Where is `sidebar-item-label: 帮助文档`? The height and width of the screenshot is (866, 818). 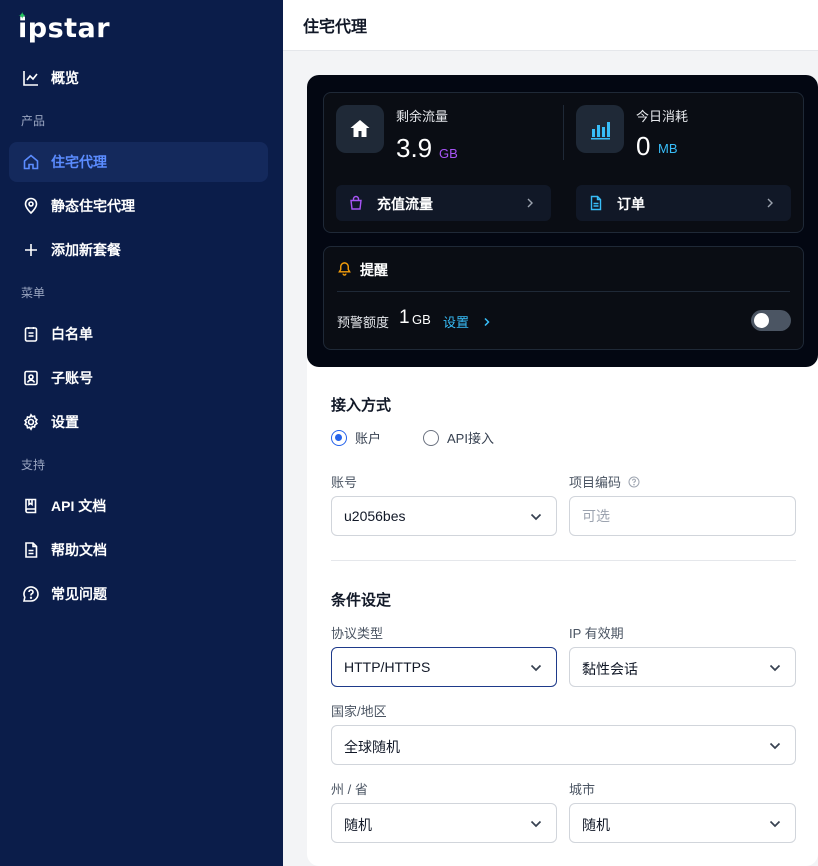 sidebar-item-label: 帮助文档 is located at coordinates (79, 550).